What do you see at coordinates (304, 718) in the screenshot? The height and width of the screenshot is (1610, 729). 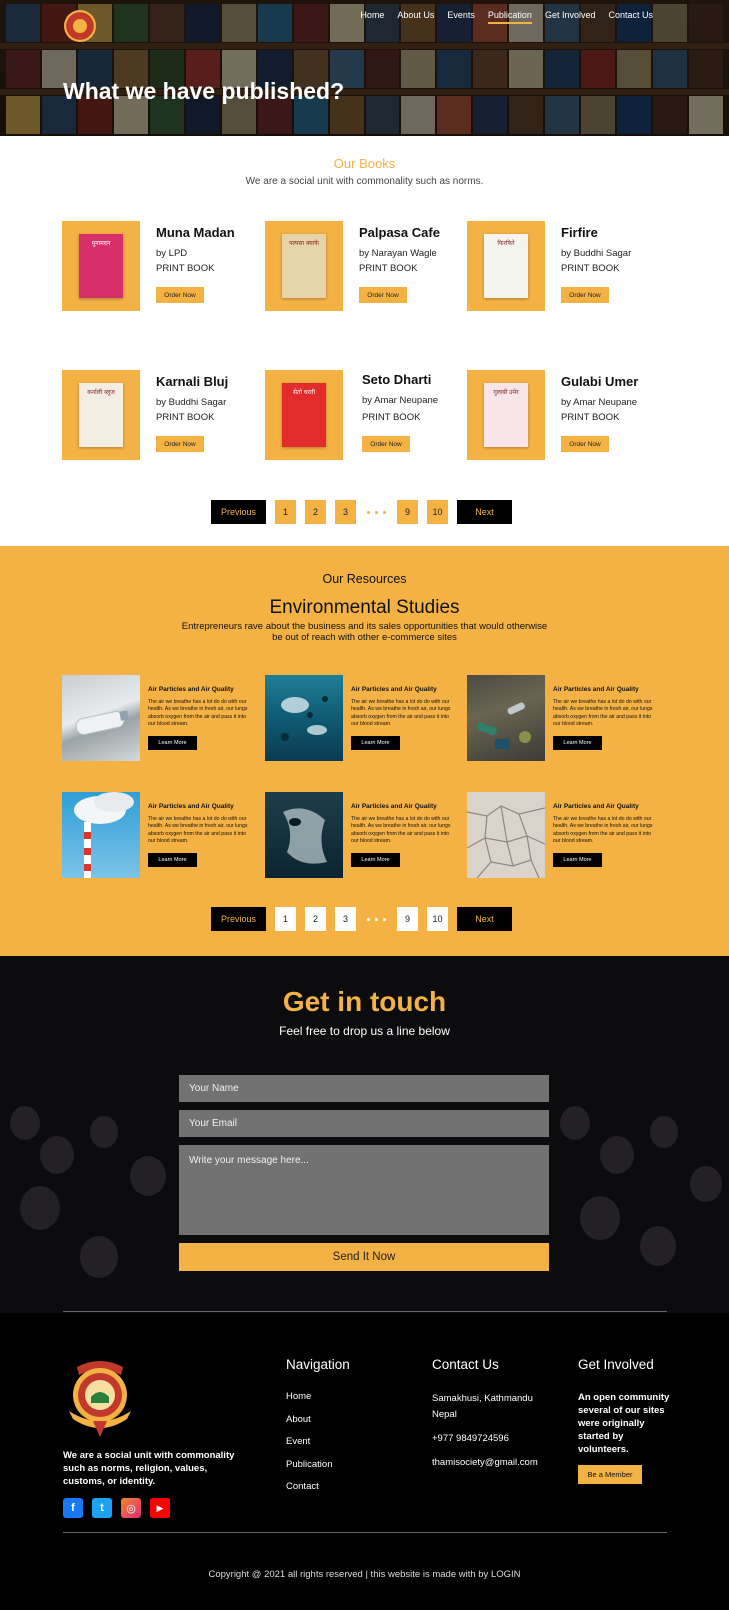 I see `ocean-plastic-image` at bounding box center [304, 718].